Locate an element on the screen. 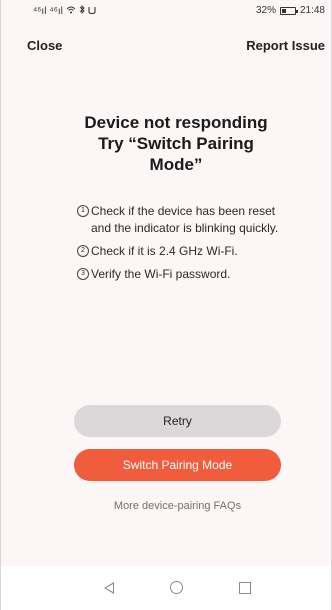 The image size is (332, 610). report-issue-button: Report Issue is located at coordinates (285, 45).